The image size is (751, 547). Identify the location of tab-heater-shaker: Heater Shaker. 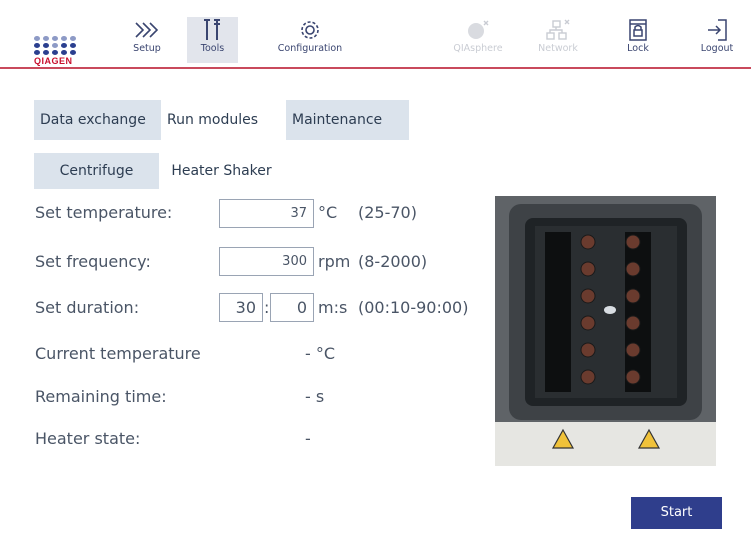
(221, 171).